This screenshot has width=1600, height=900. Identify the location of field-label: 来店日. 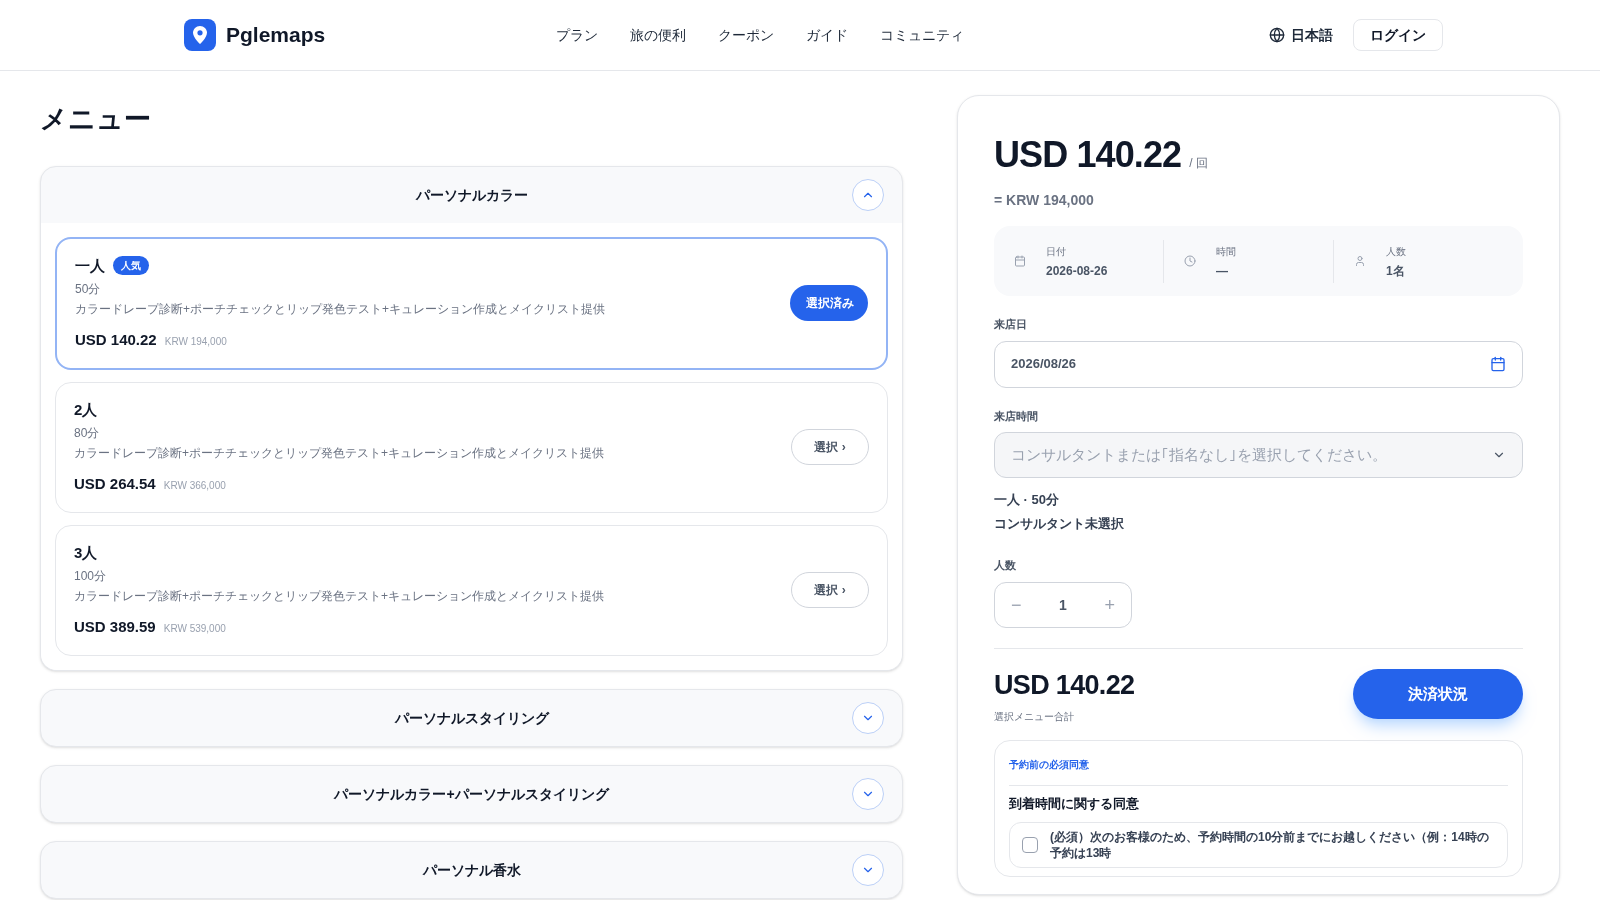
(1011, 324).